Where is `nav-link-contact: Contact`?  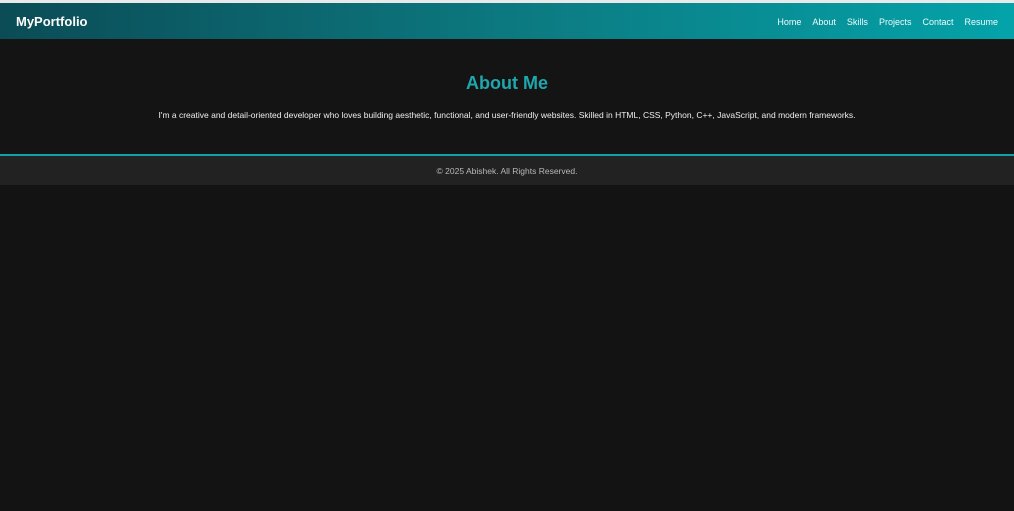
nav-link-contact: Contact is located at coordinates (937, 22).